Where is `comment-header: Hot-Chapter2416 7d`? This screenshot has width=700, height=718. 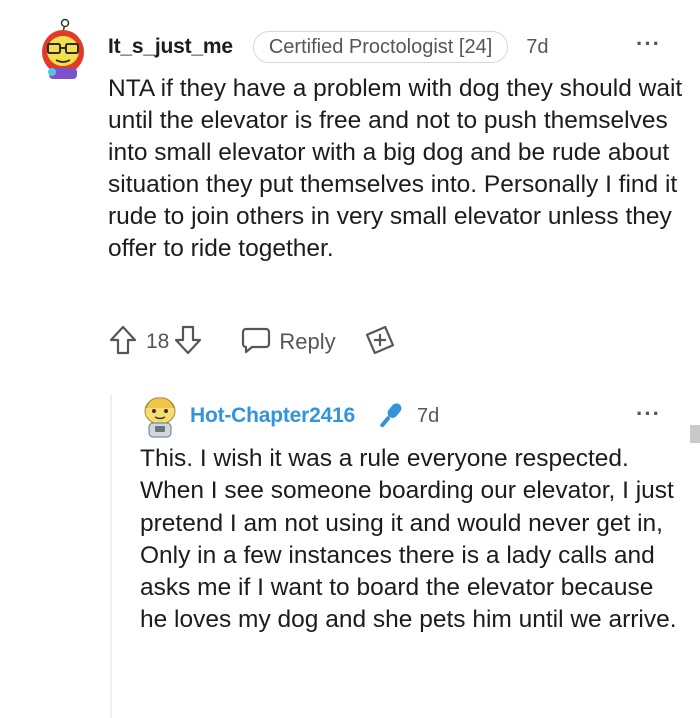
comment-header: Hot-Chapter2416 7d is located at coordinates (314, 416).